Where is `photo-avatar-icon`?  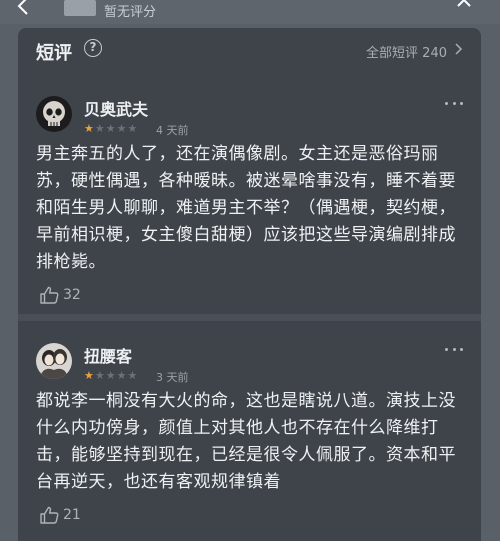 photo-avatar-icon is located at coordinates (54, 361).